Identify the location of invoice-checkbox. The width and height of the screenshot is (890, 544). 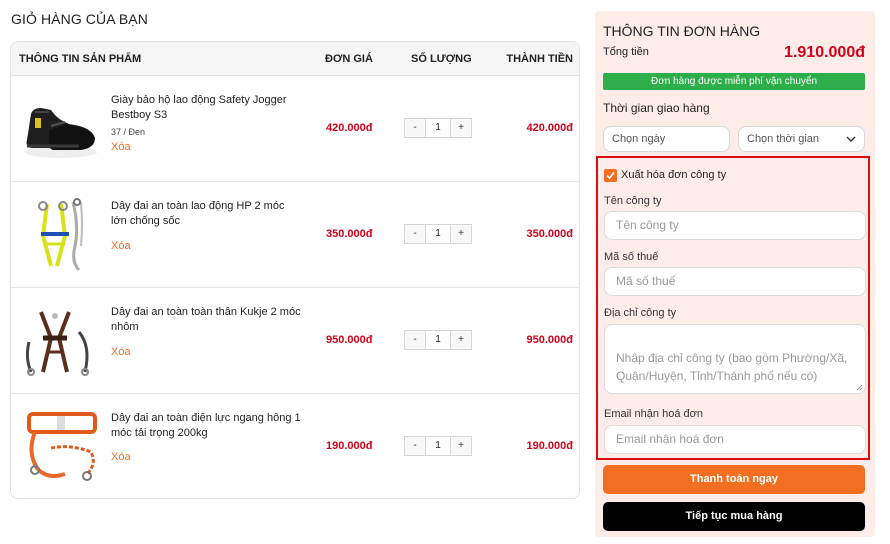
(610, 175).